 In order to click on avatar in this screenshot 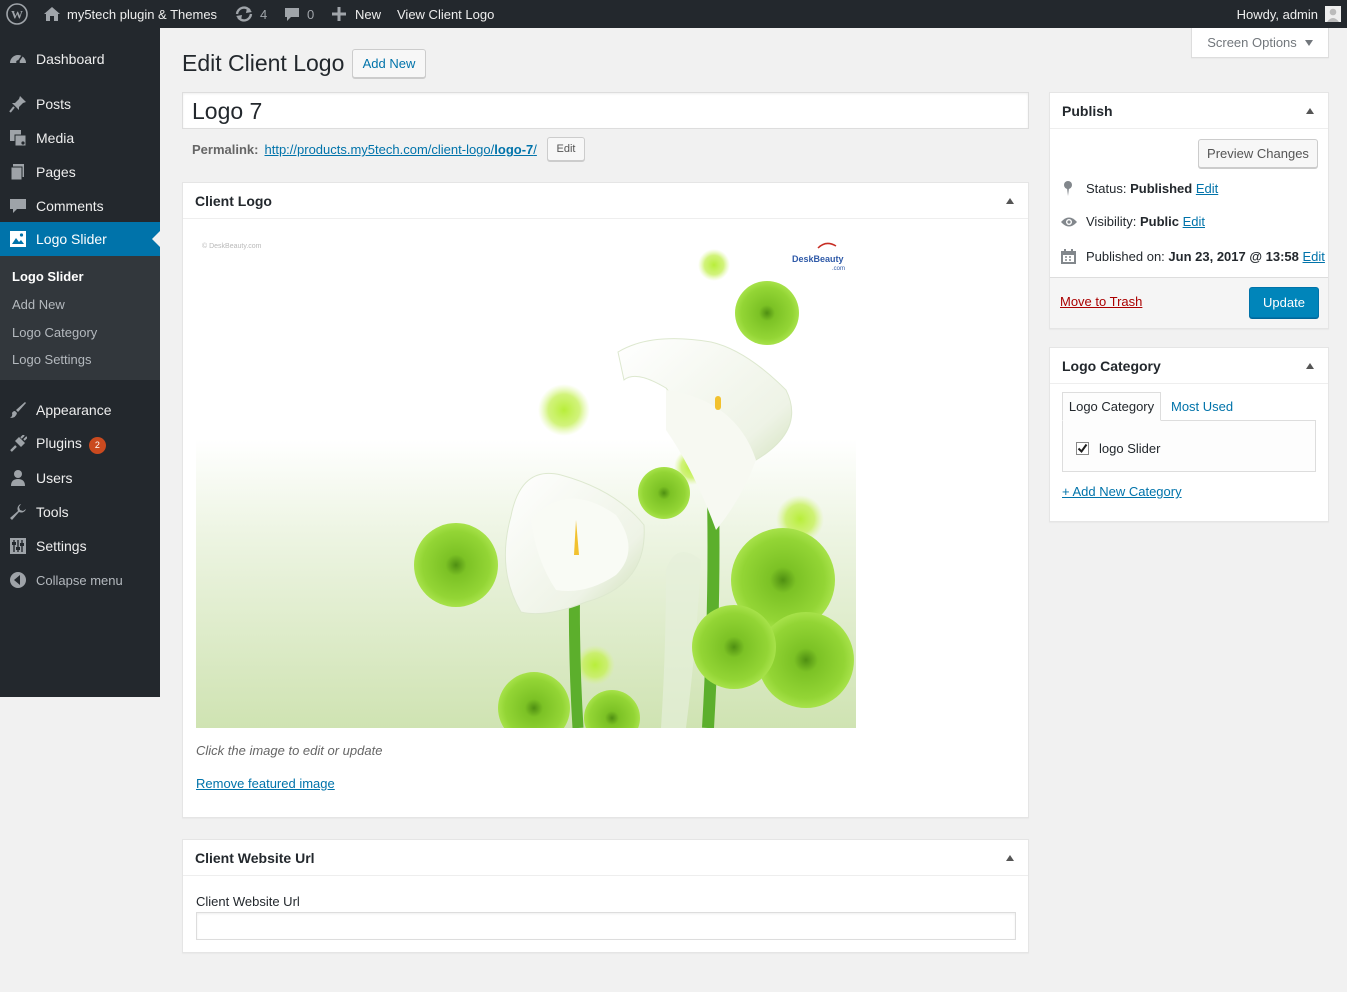, I will do `click(1333, 14)`.